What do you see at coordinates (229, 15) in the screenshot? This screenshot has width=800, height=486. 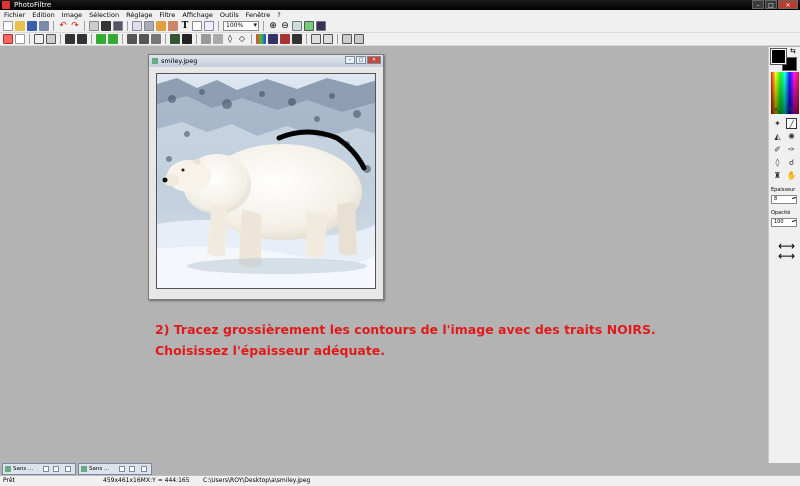 I see `menu-outils: Outils` at bounding box center [229, 15].